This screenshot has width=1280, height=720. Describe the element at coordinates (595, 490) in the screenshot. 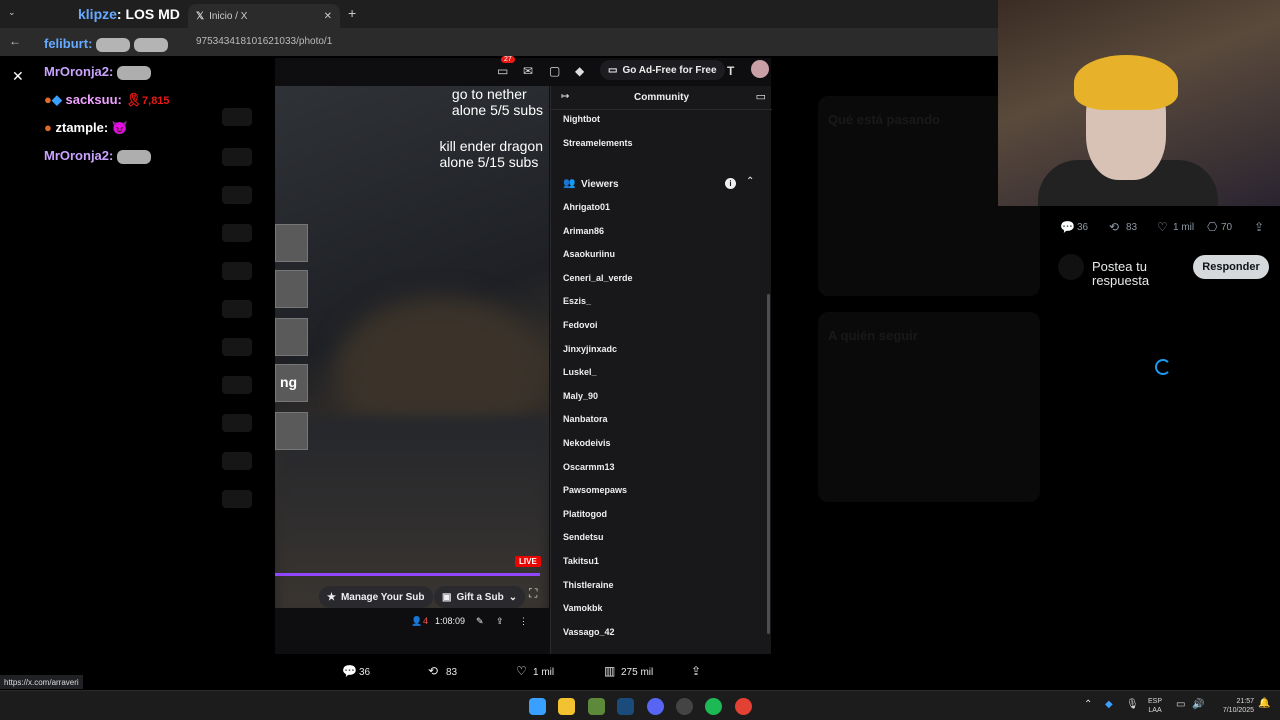

I see `viewer-item: Pawsomepaws` at that location.